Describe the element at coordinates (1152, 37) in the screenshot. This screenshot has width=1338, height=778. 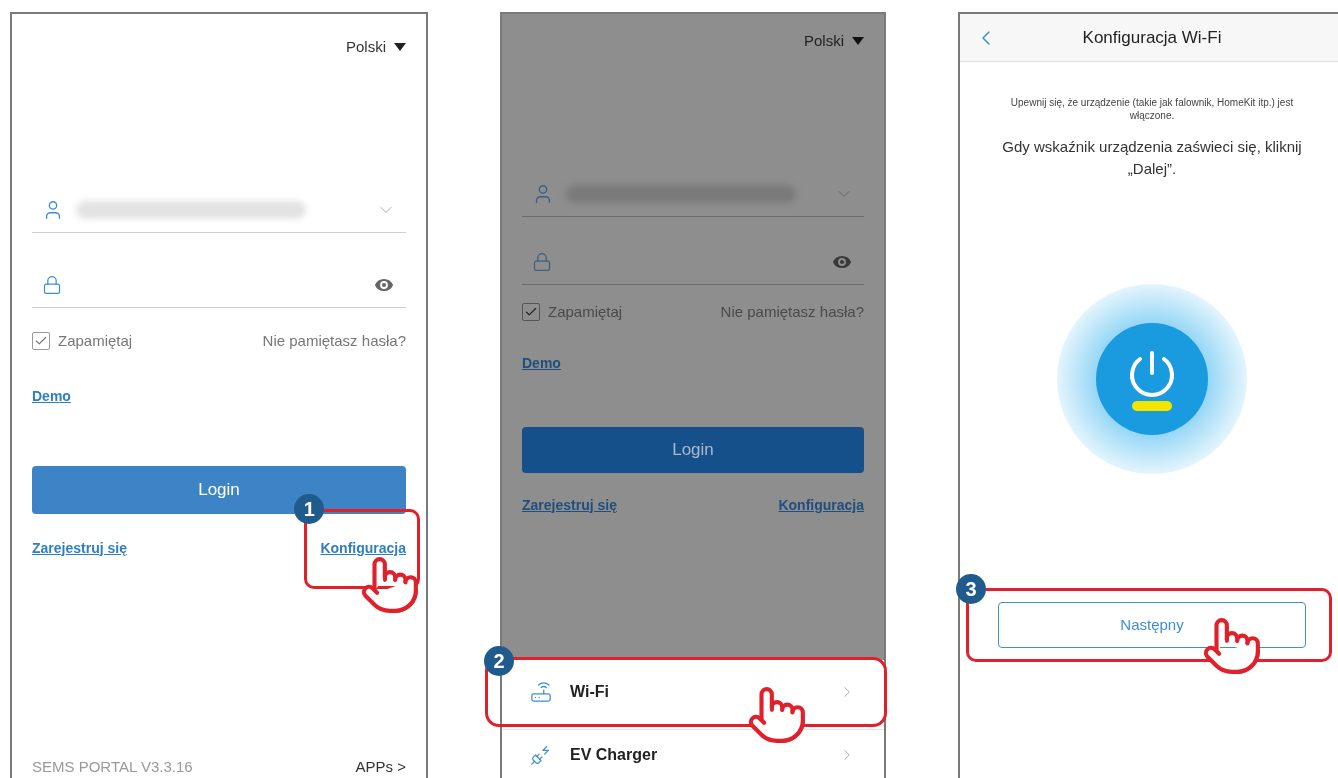
I see `screen-title: Konfiguracja Wi-Fi` at that location.